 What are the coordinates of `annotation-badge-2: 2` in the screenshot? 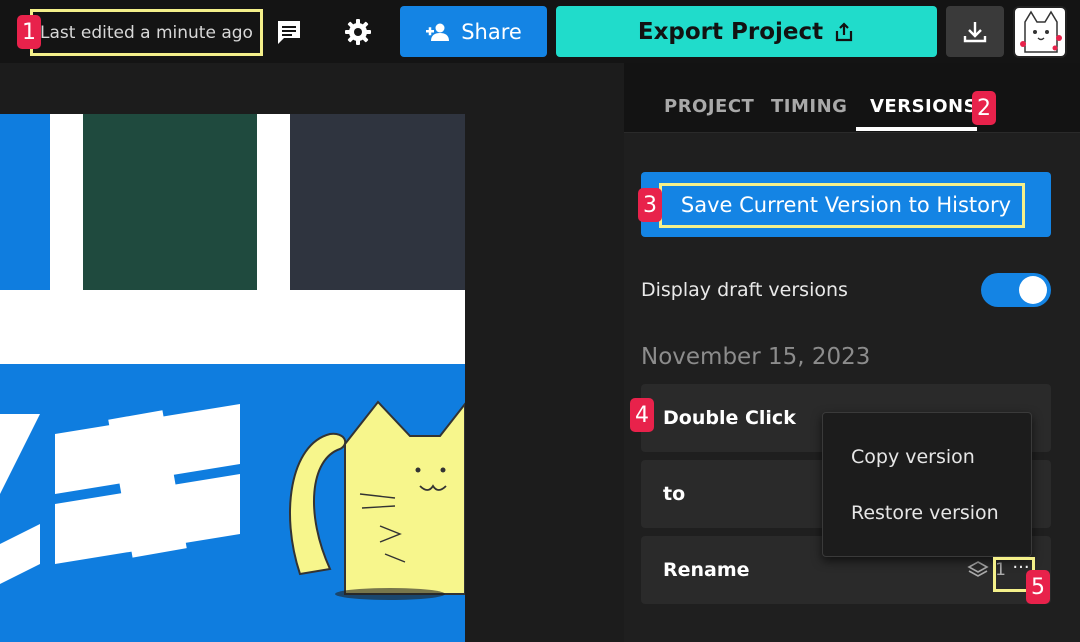 It's located at (984, 108).